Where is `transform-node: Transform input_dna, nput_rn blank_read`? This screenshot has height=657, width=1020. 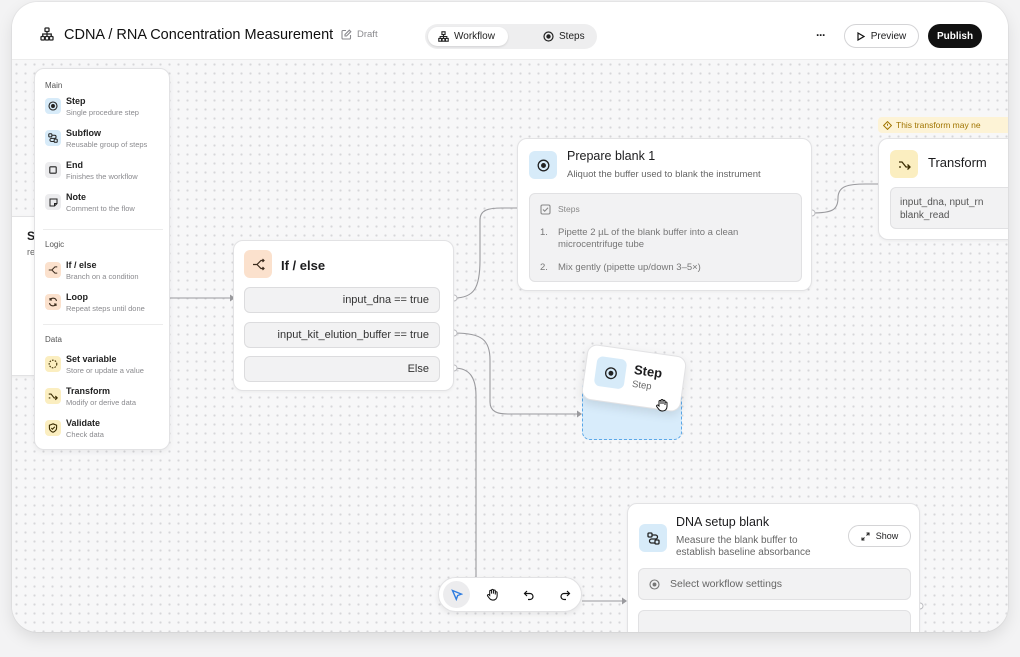
transform-node: Transform input_dna, nput_rn blank_read is located at coordinates (943, 189).